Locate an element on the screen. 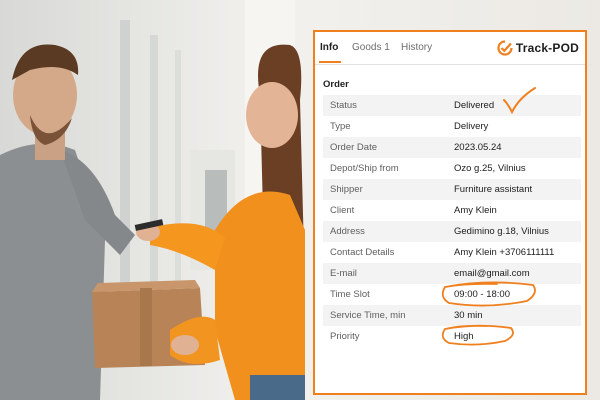 This screenshot has width=600, height=400. row-label: Depot/Ship from is located at coordinates (364, 168).